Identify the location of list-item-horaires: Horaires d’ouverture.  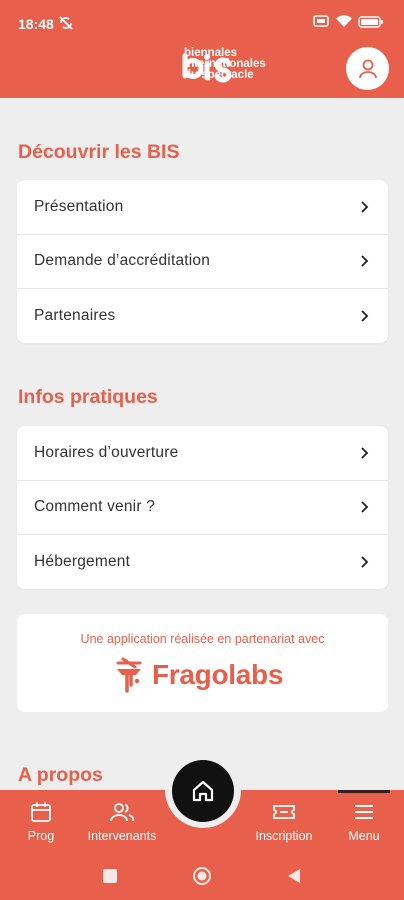
(202, 453).